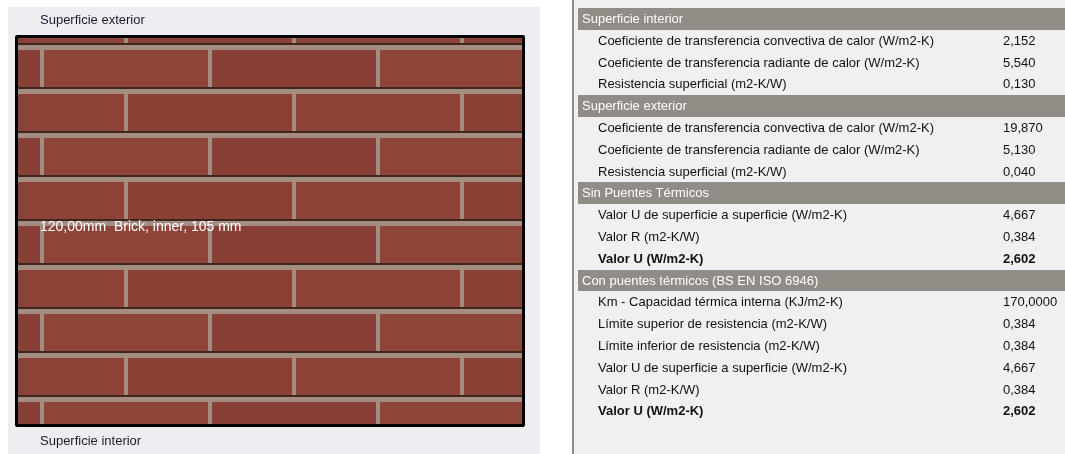 This screenshot has width=1065, height=454. Describe the element at coordinates (1023, 128) in the screenshot. I see `property-value: 19,870` at that location.